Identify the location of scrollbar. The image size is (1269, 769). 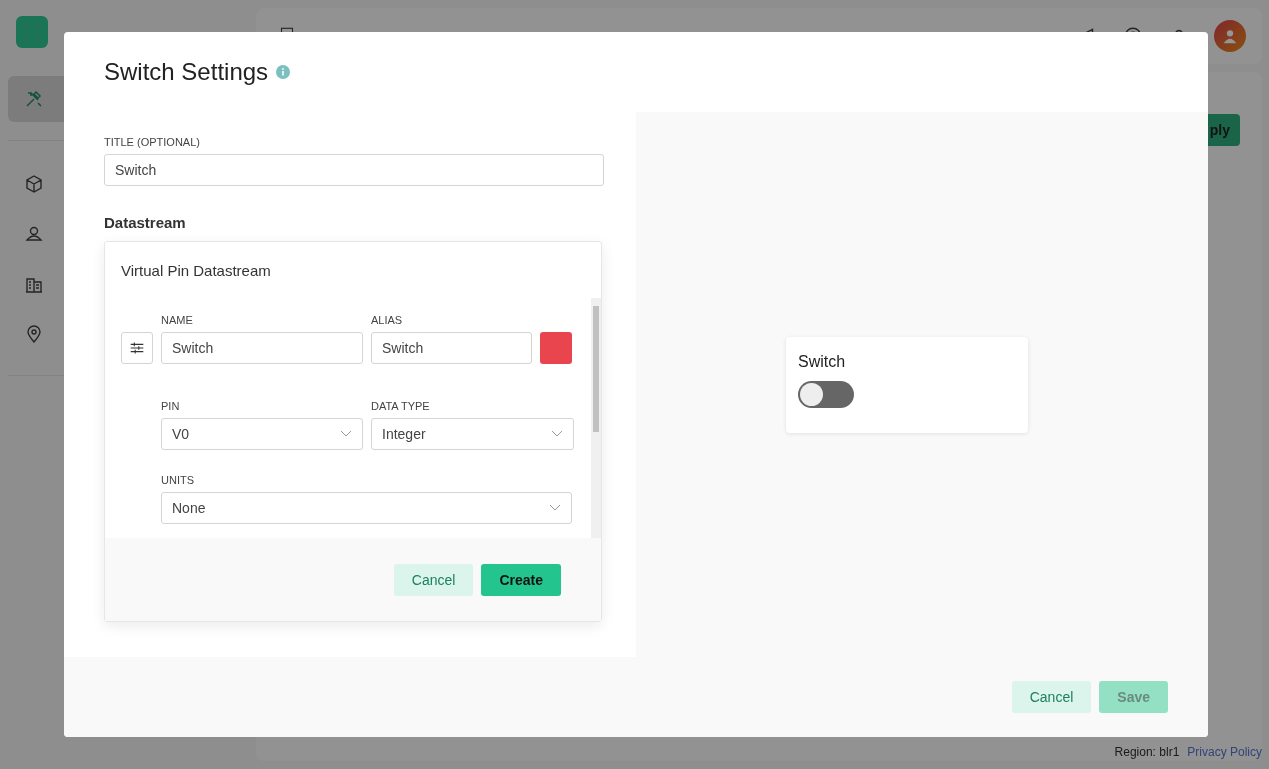
(596, 418).